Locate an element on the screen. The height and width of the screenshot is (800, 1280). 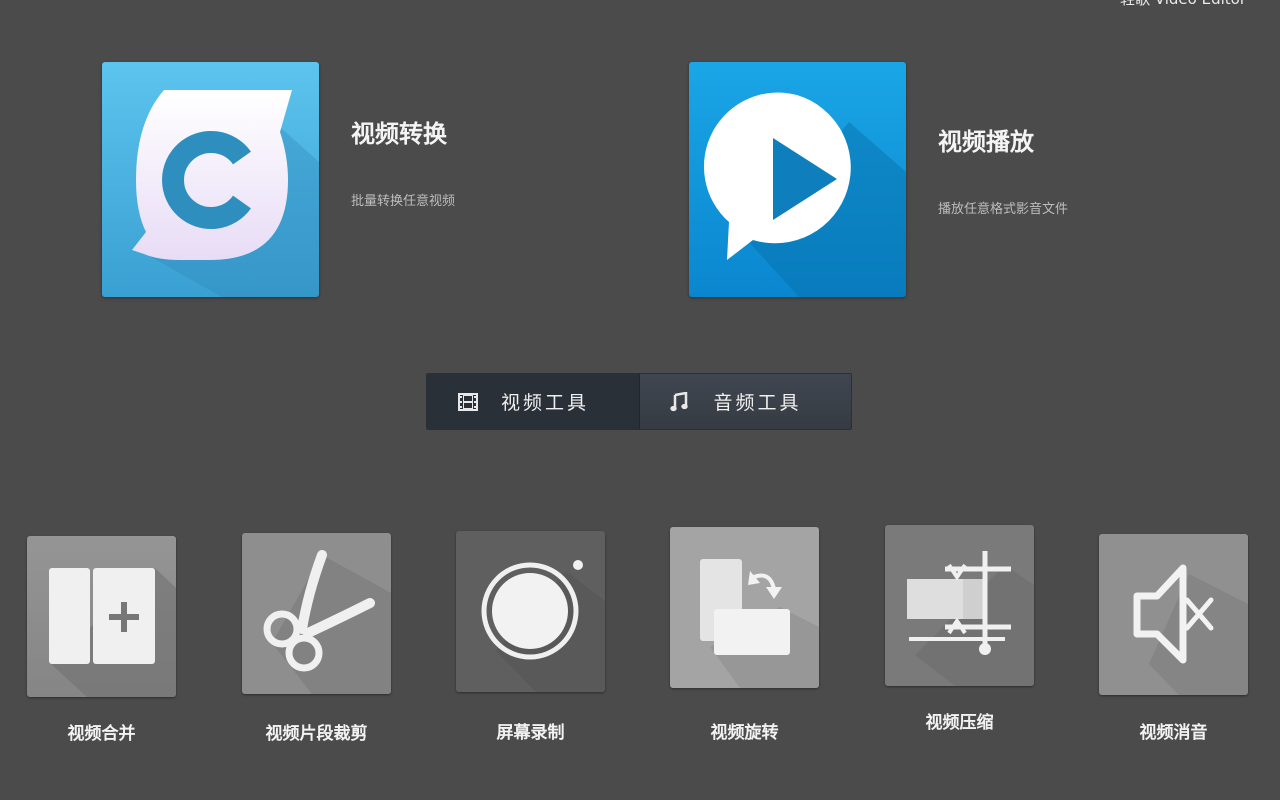
tool-label: 视频片段裁剪 is located at coordinates (316, 734).